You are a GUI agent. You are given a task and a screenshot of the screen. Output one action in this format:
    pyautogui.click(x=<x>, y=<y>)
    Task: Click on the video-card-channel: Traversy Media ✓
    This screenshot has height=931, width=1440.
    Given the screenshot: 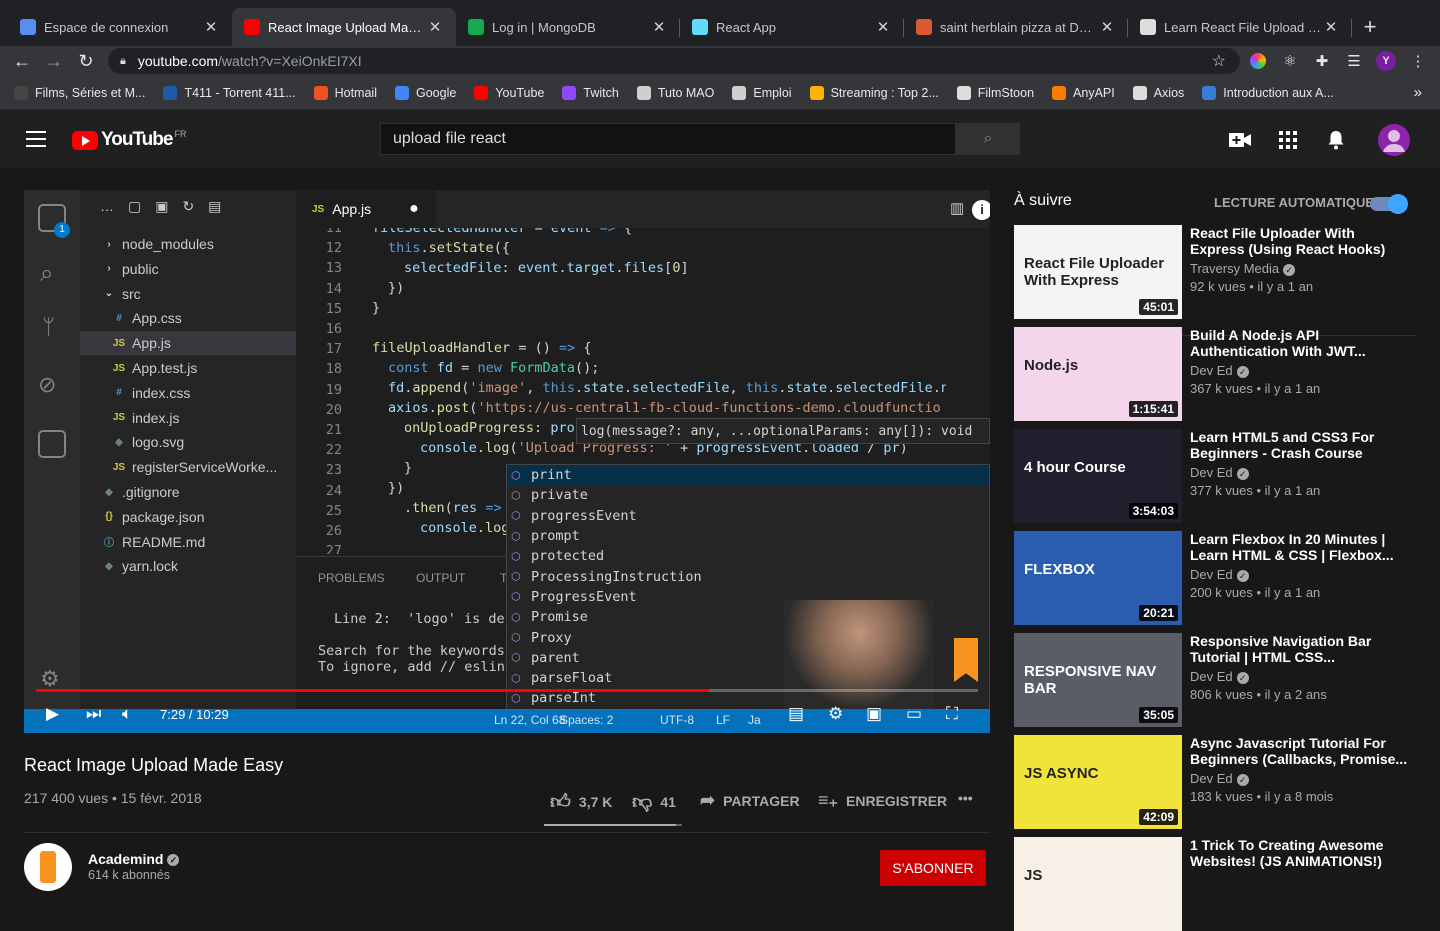 What is the action you would take?
    pyautogui.click(x=1243, y=268)
    